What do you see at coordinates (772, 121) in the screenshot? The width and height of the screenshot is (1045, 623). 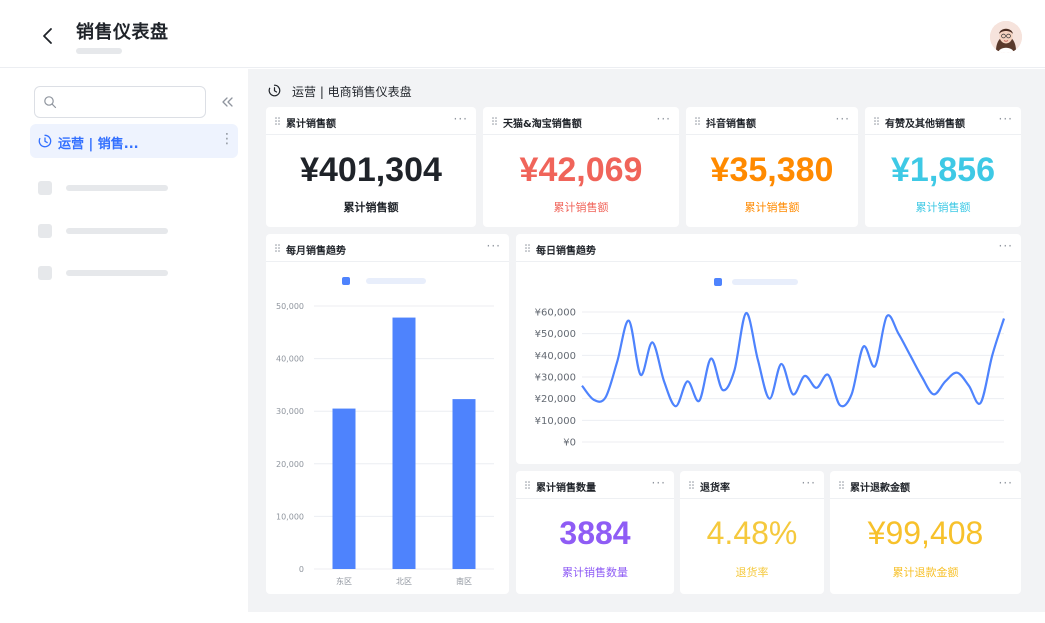 I see `card-header: 抖音销售额 ···` at bounding box center [772, 121].